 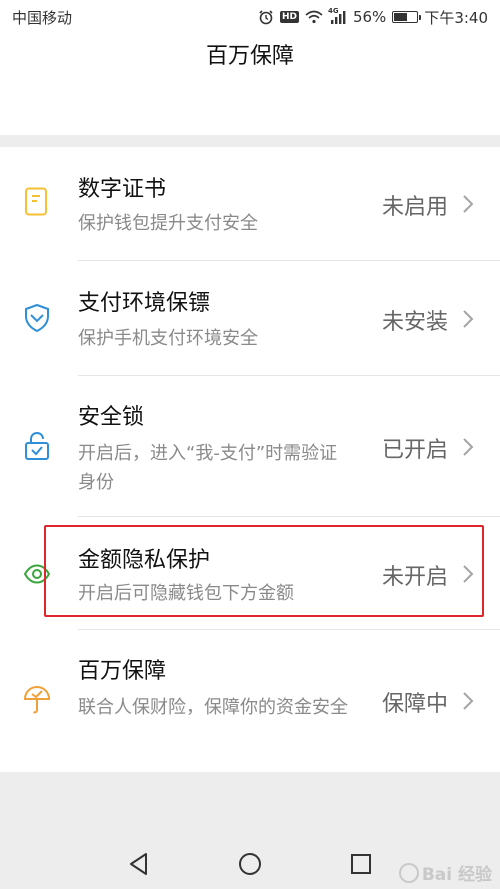 I want to click on cellular-signal-icon: 4G, so click(x=337, y=15).